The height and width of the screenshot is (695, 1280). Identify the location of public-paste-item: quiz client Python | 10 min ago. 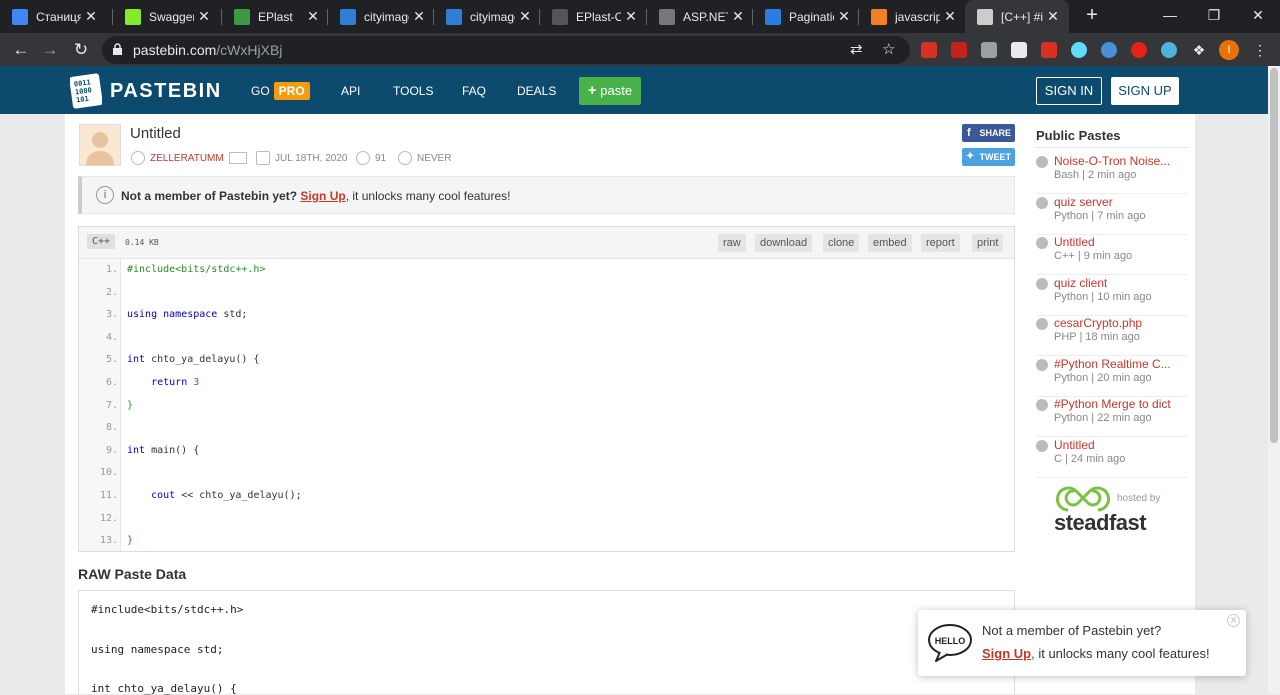
(1112, 296).